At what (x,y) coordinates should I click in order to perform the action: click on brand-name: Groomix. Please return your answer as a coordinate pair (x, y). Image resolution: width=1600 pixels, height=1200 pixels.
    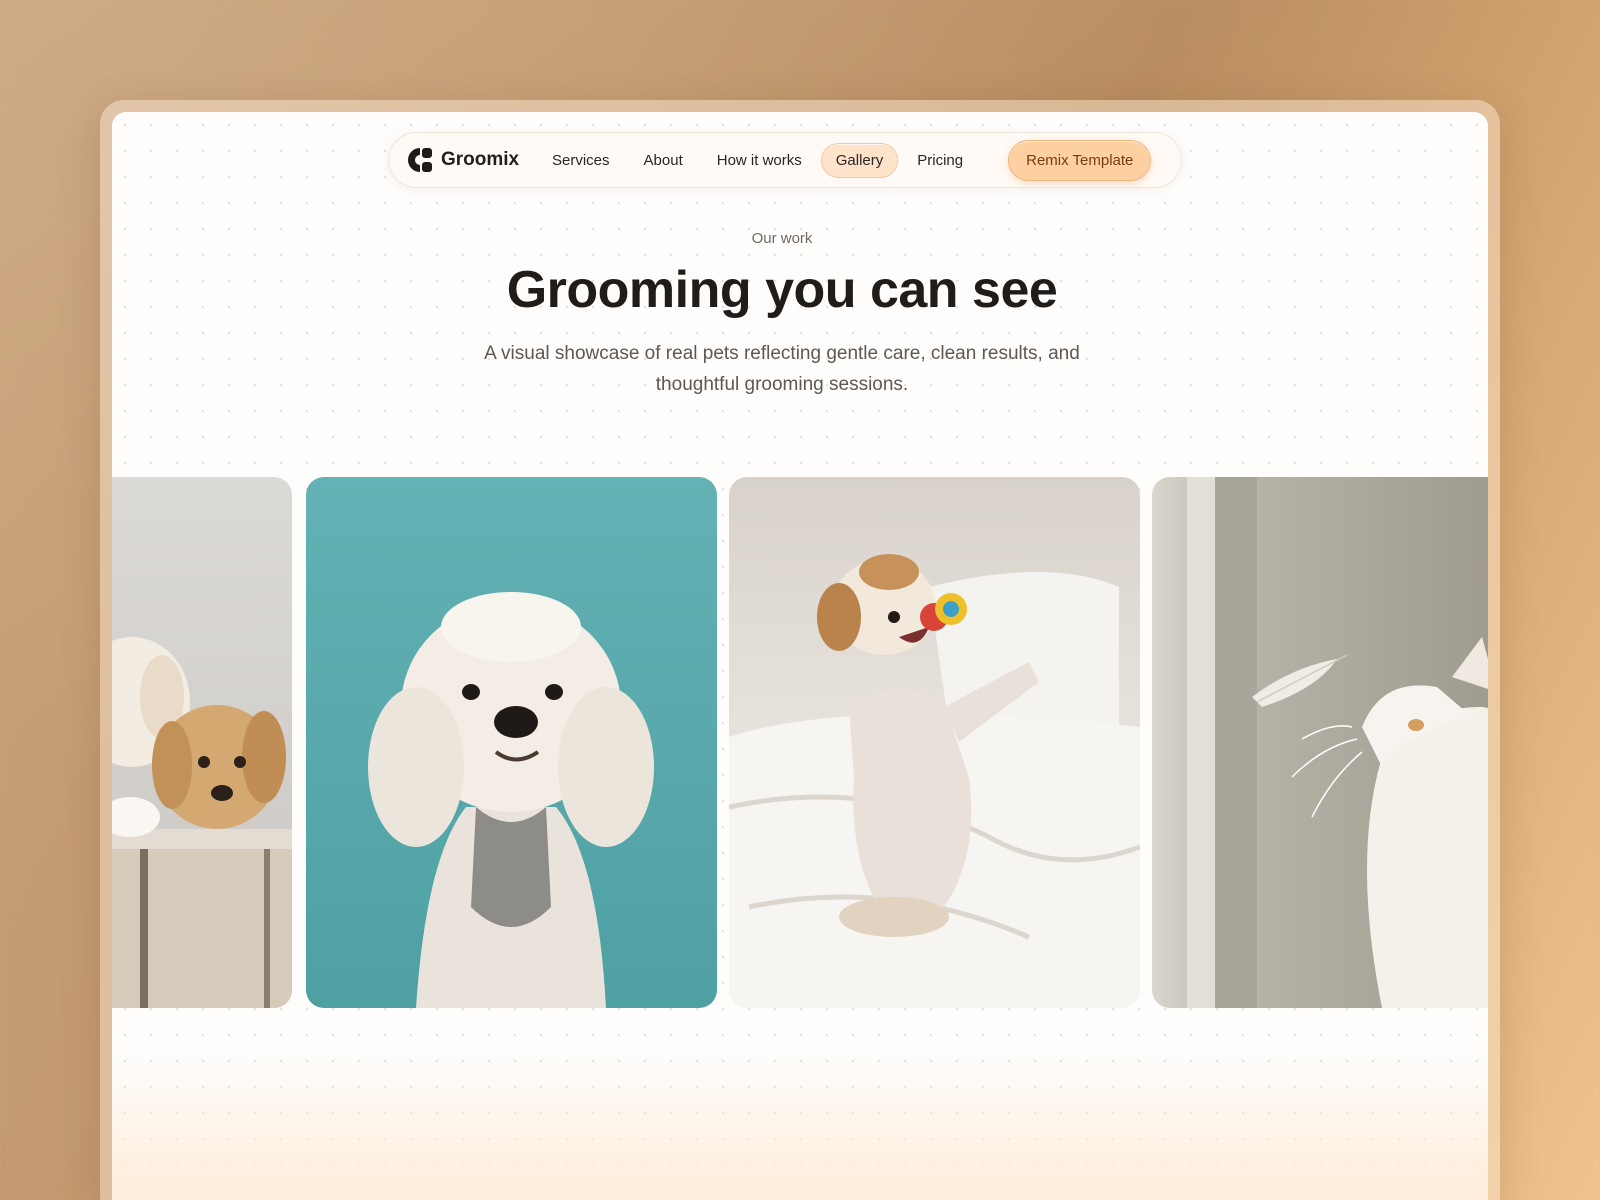
    Looking at the image, I should click on (480, 159).